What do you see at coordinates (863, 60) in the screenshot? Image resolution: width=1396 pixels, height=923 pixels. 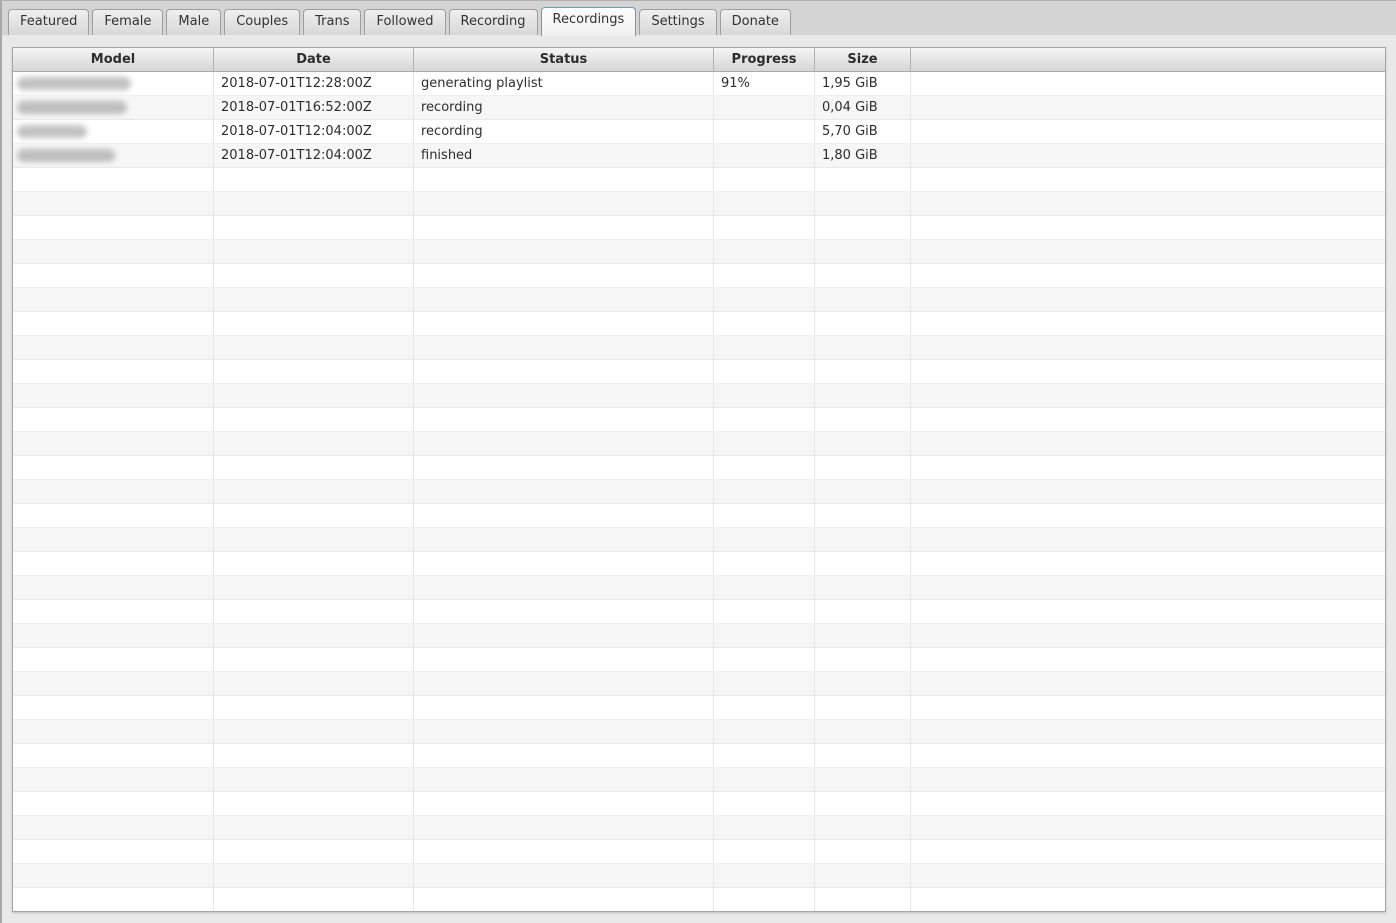 I see `column-header-size: Size` at bounding box center [863, 60].